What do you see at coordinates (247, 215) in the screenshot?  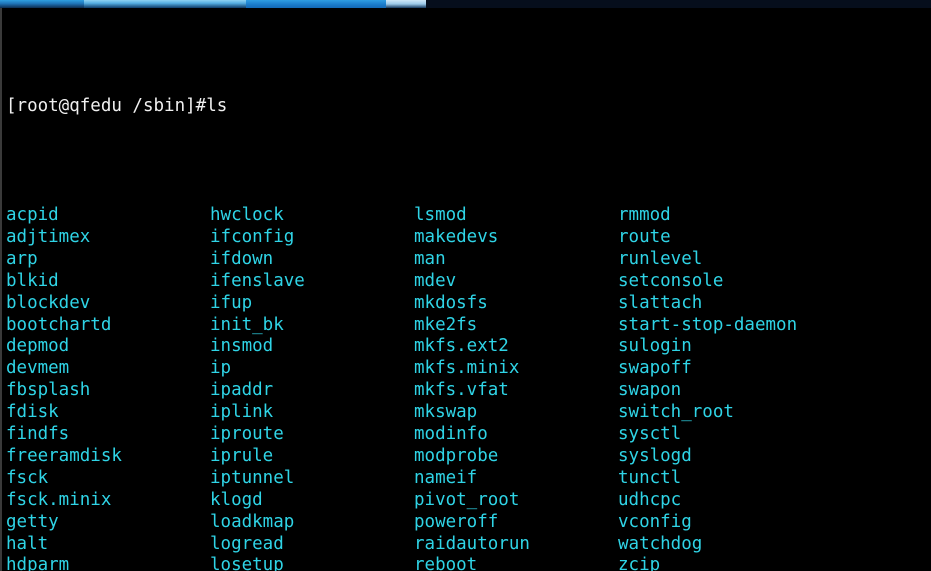 I see `sbin-entry: hwclock` at bounding box center [247, 215].